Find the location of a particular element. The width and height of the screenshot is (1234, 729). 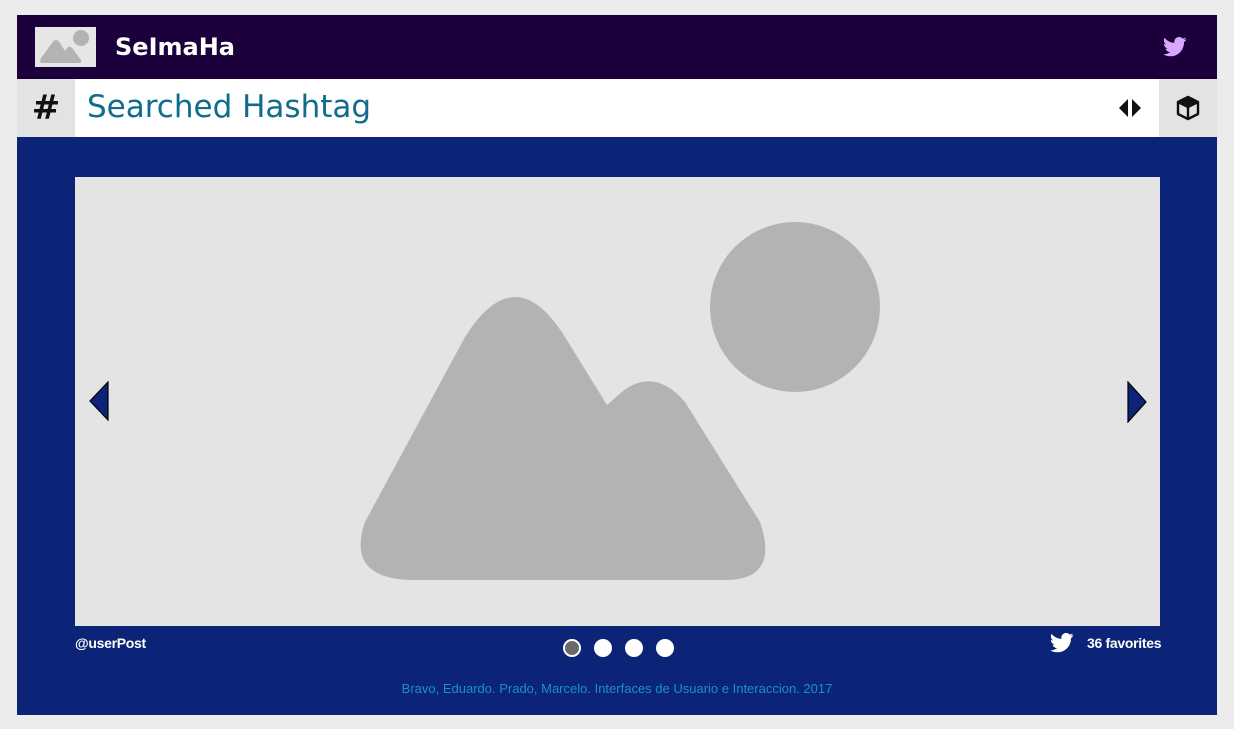

brand-name: SeImaHa is located at coordinates (175, 47).